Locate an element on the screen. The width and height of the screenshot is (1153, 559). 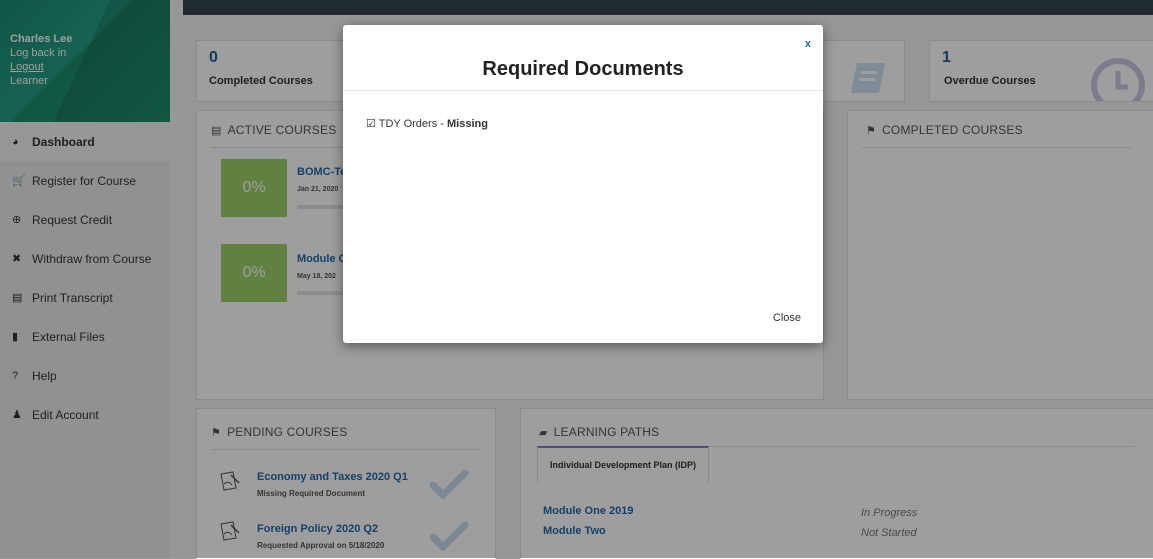
close-button: Close is located at coordinates (787, 318).